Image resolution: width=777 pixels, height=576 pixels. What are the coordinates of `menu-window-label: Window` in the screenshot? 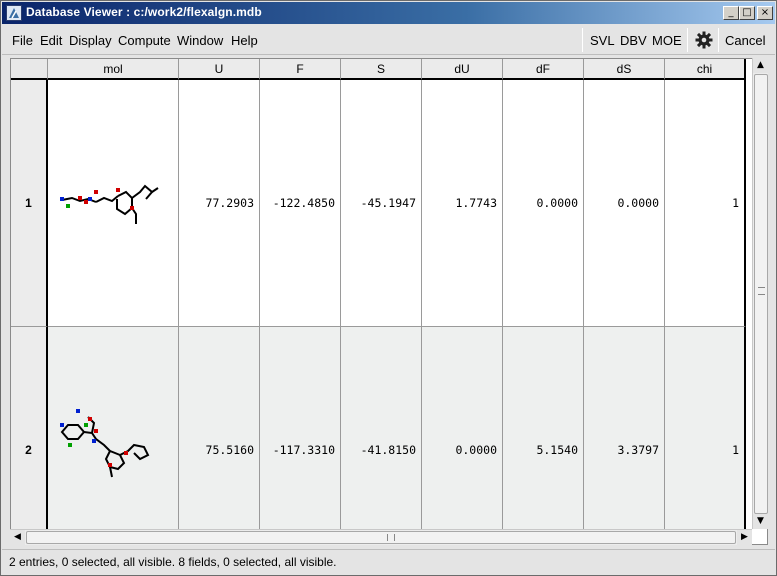 It's located at (200, 40).